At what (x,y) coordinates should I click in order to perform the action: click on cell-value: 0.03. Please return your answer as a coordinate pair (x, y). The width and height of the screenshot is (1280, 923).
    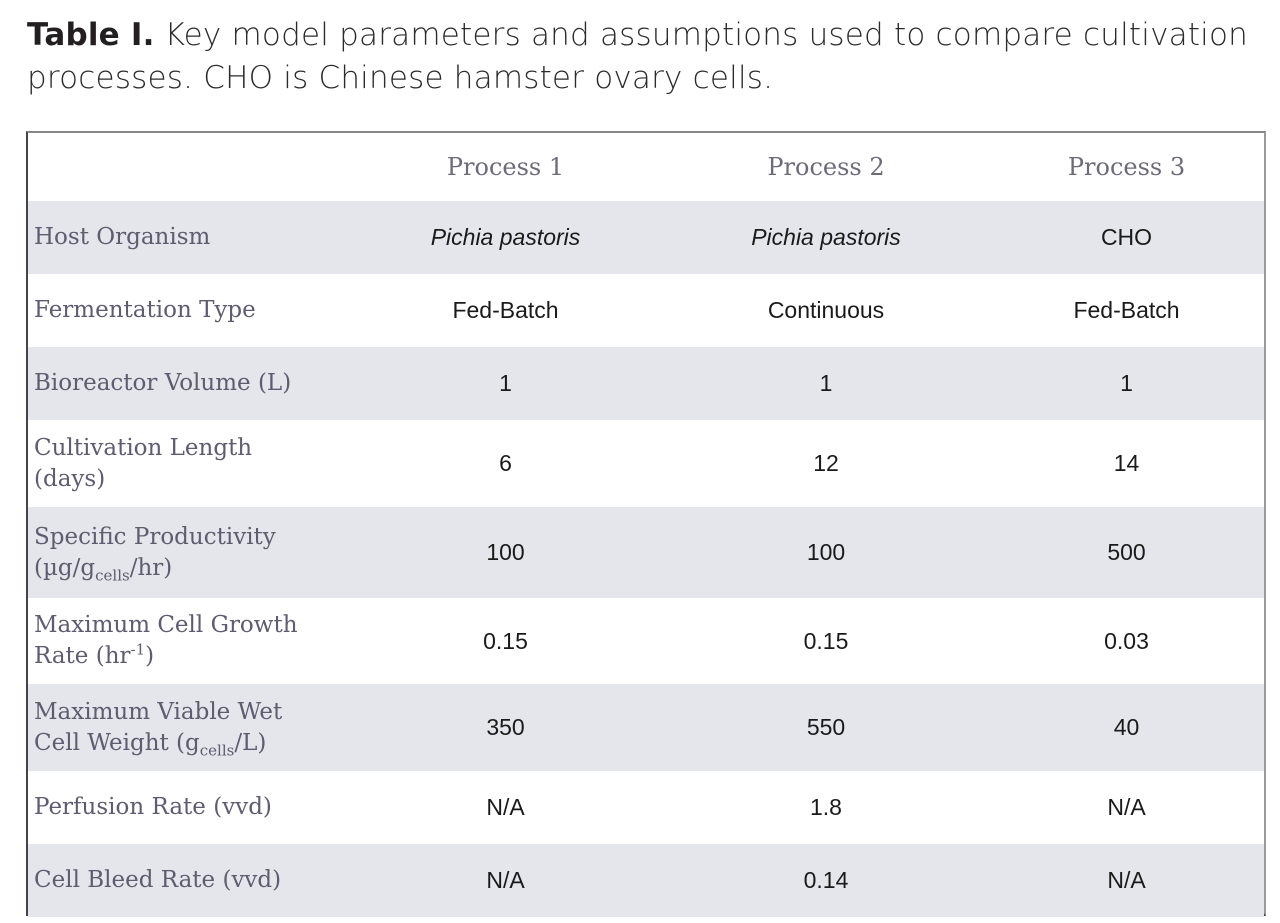
    Looking at the image, I should click on (1126, 640).